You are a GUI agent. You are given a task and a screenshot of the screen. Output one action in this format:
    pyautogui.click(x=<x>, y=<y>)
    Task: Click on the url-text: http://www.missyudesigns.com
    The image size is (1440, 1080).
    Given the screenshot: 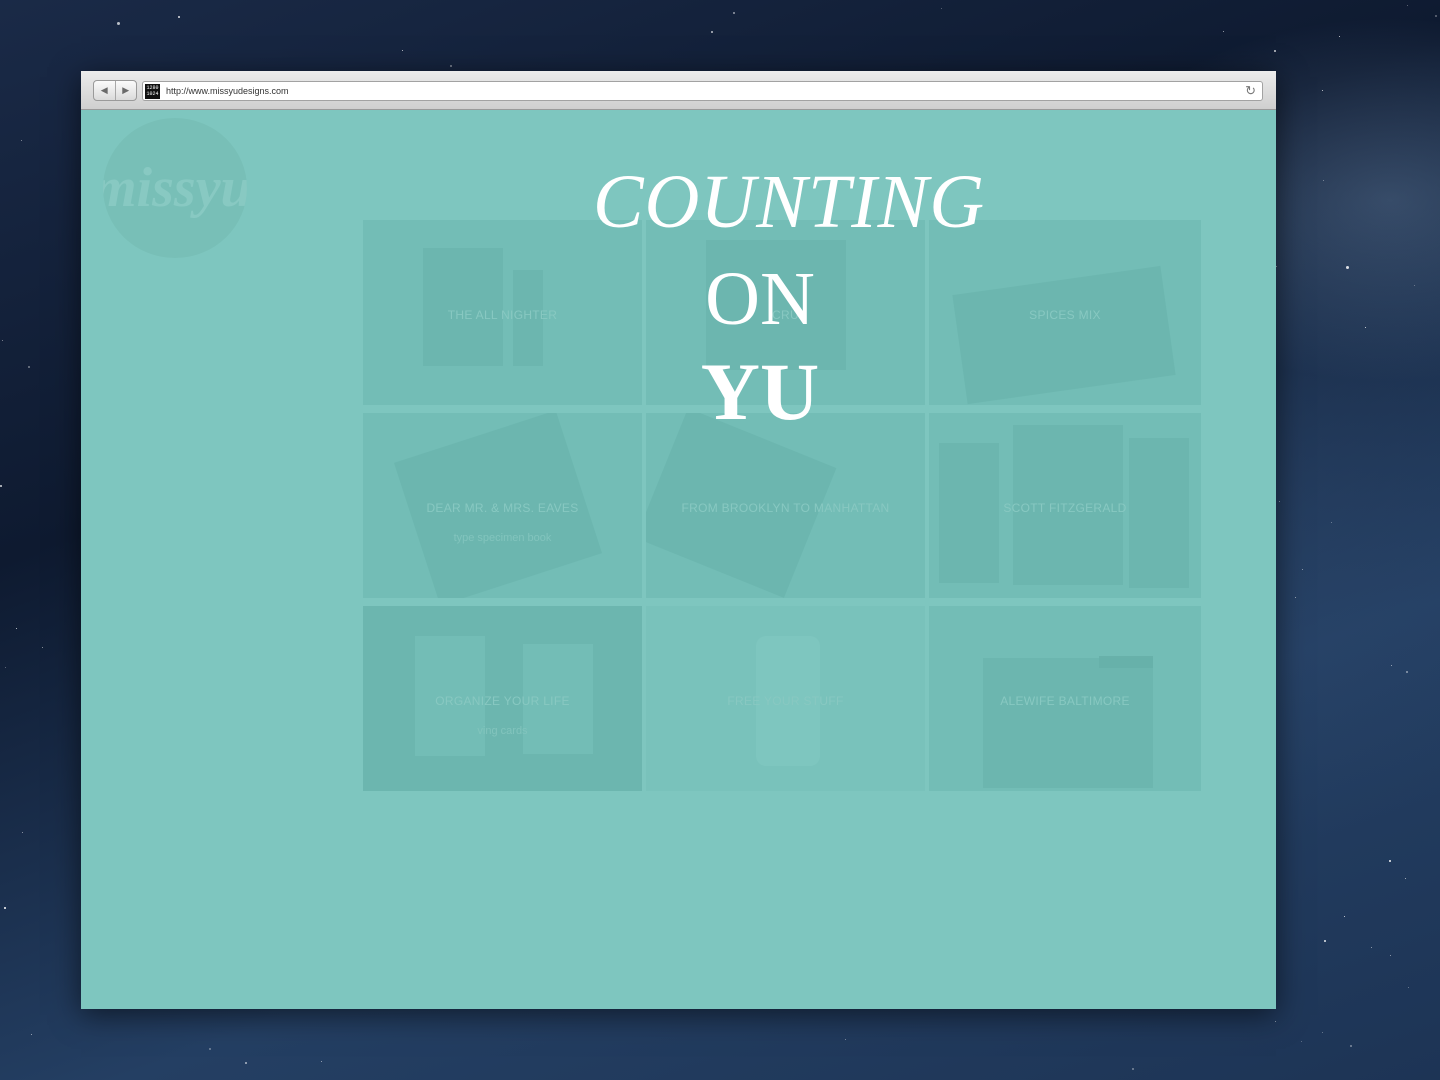 What is the action you would take?
    pyautogui.click(x=227, y=91)
    